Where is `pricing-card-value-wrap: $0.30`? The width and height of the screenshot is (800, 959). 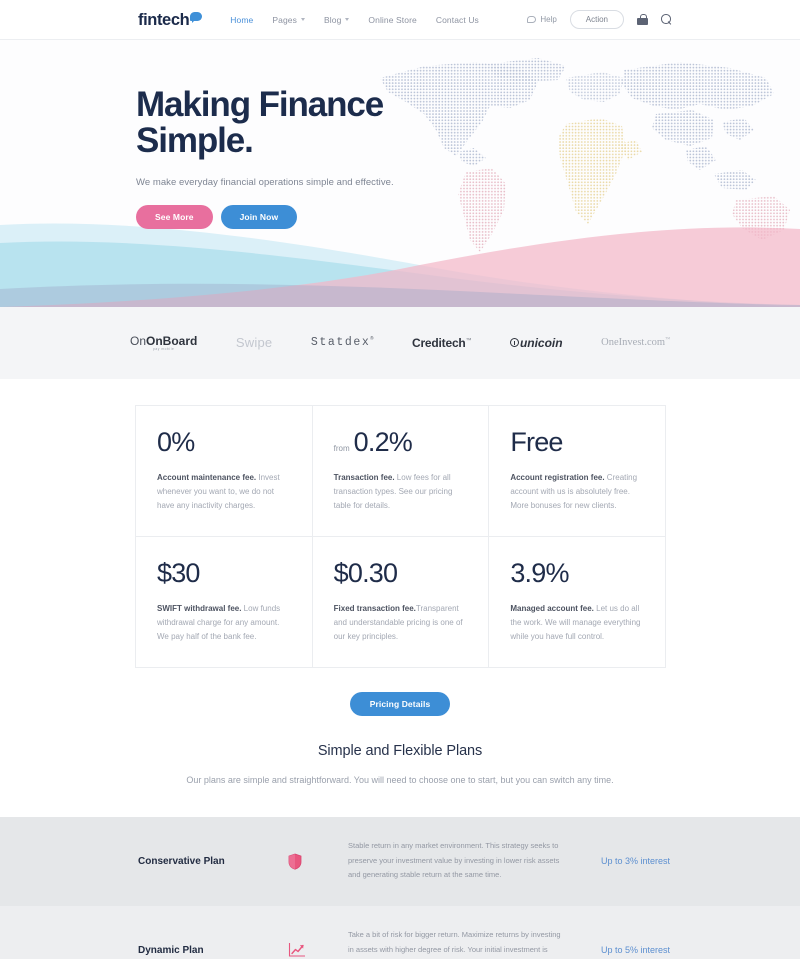 pricing-card-value-wrap: $0.30 is located at coordinates (401, 573).